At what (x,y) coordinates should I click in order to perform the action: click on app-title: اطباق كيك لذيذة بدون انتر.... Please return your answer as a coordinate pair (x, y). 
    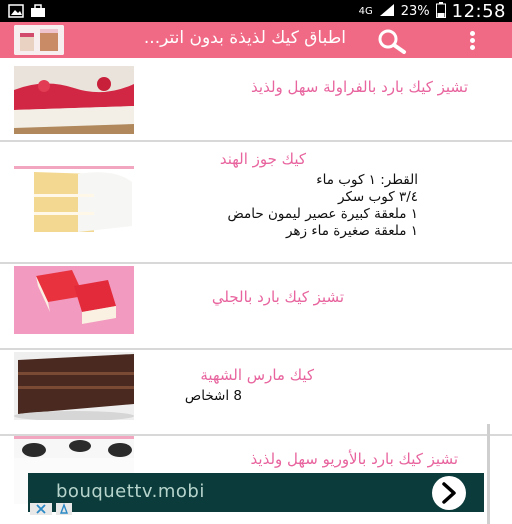
    Looking at the image, I should click on (244, 38).